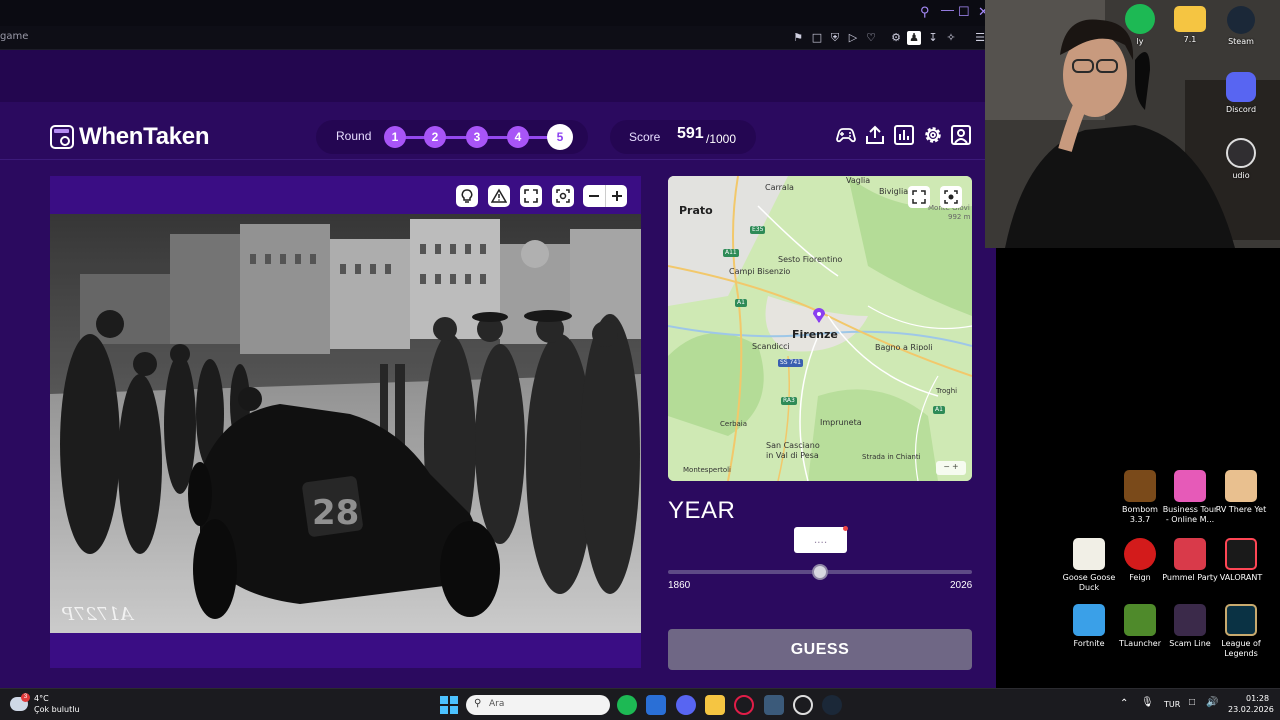  Describe the element at coordinates (925, 12) in the screenshot. I see `search-icon: ⚲` at that location.